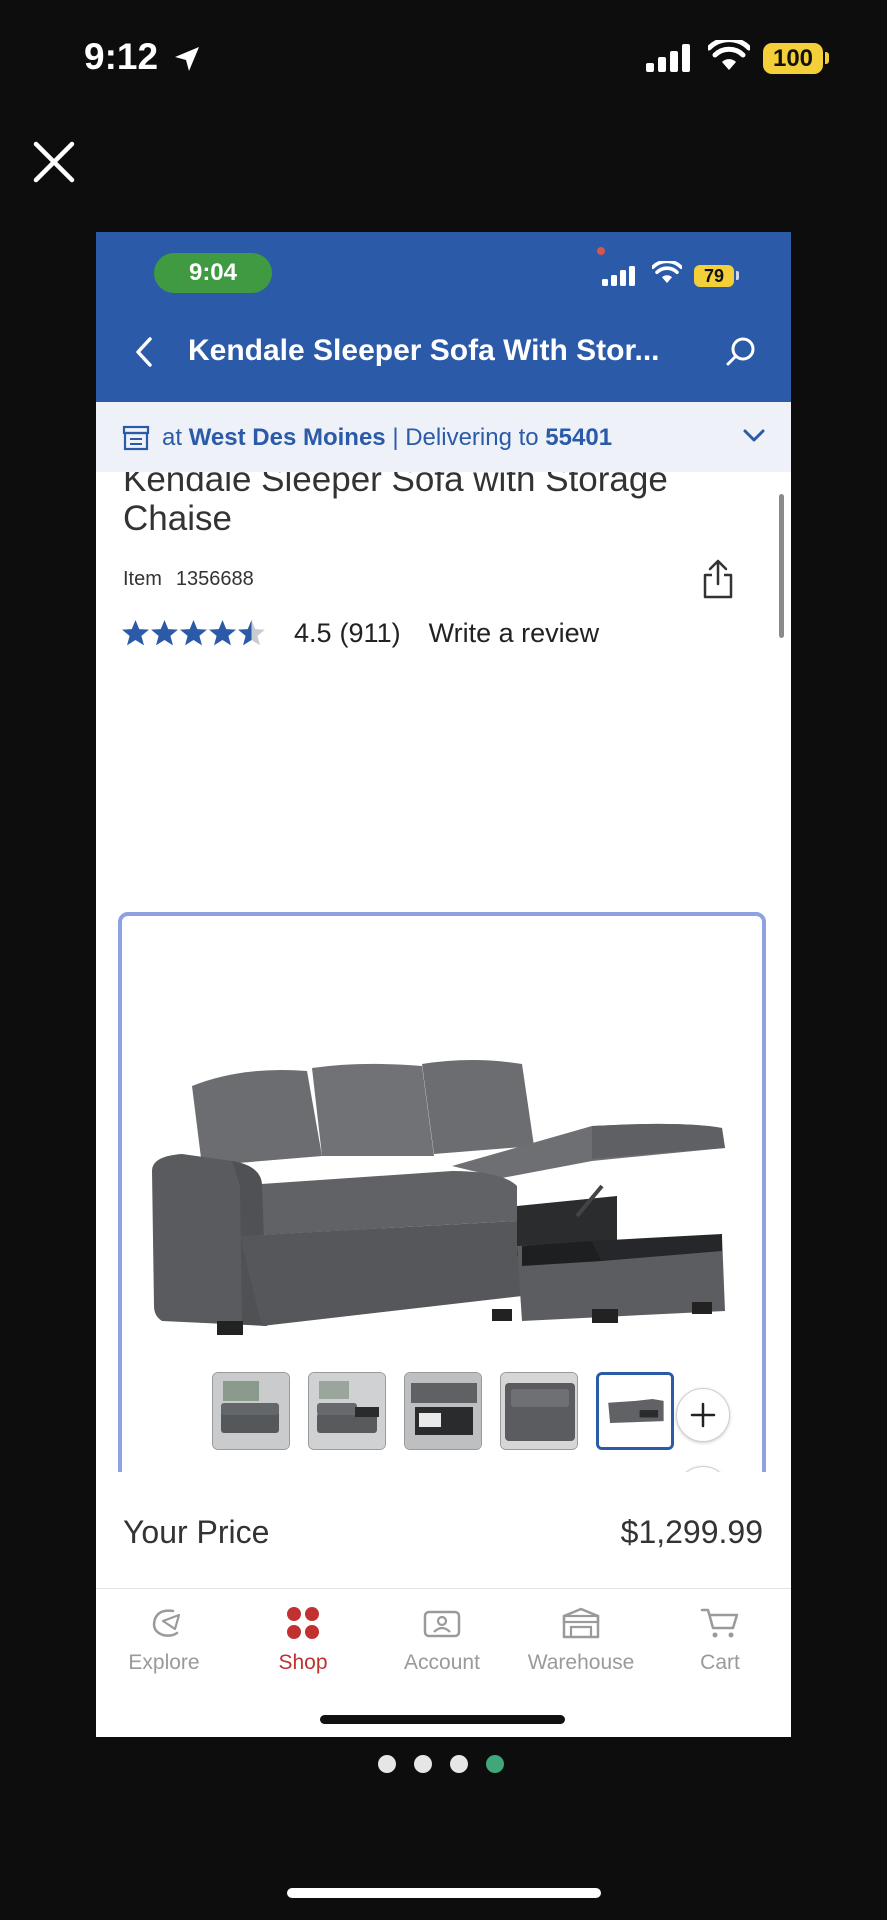 The height and width of the screenshot is (1920, 887). What do you see at coordinates (514, 633) in the screenshot?
I see `write-review-link: Write a review` at bounding box center [514, 633].